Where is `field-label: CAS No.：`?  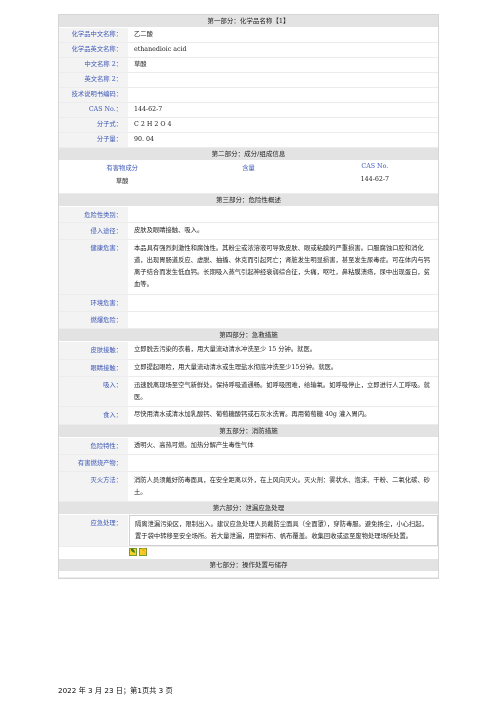
field-label: CAS No.： is located at coordinates (94, 110).